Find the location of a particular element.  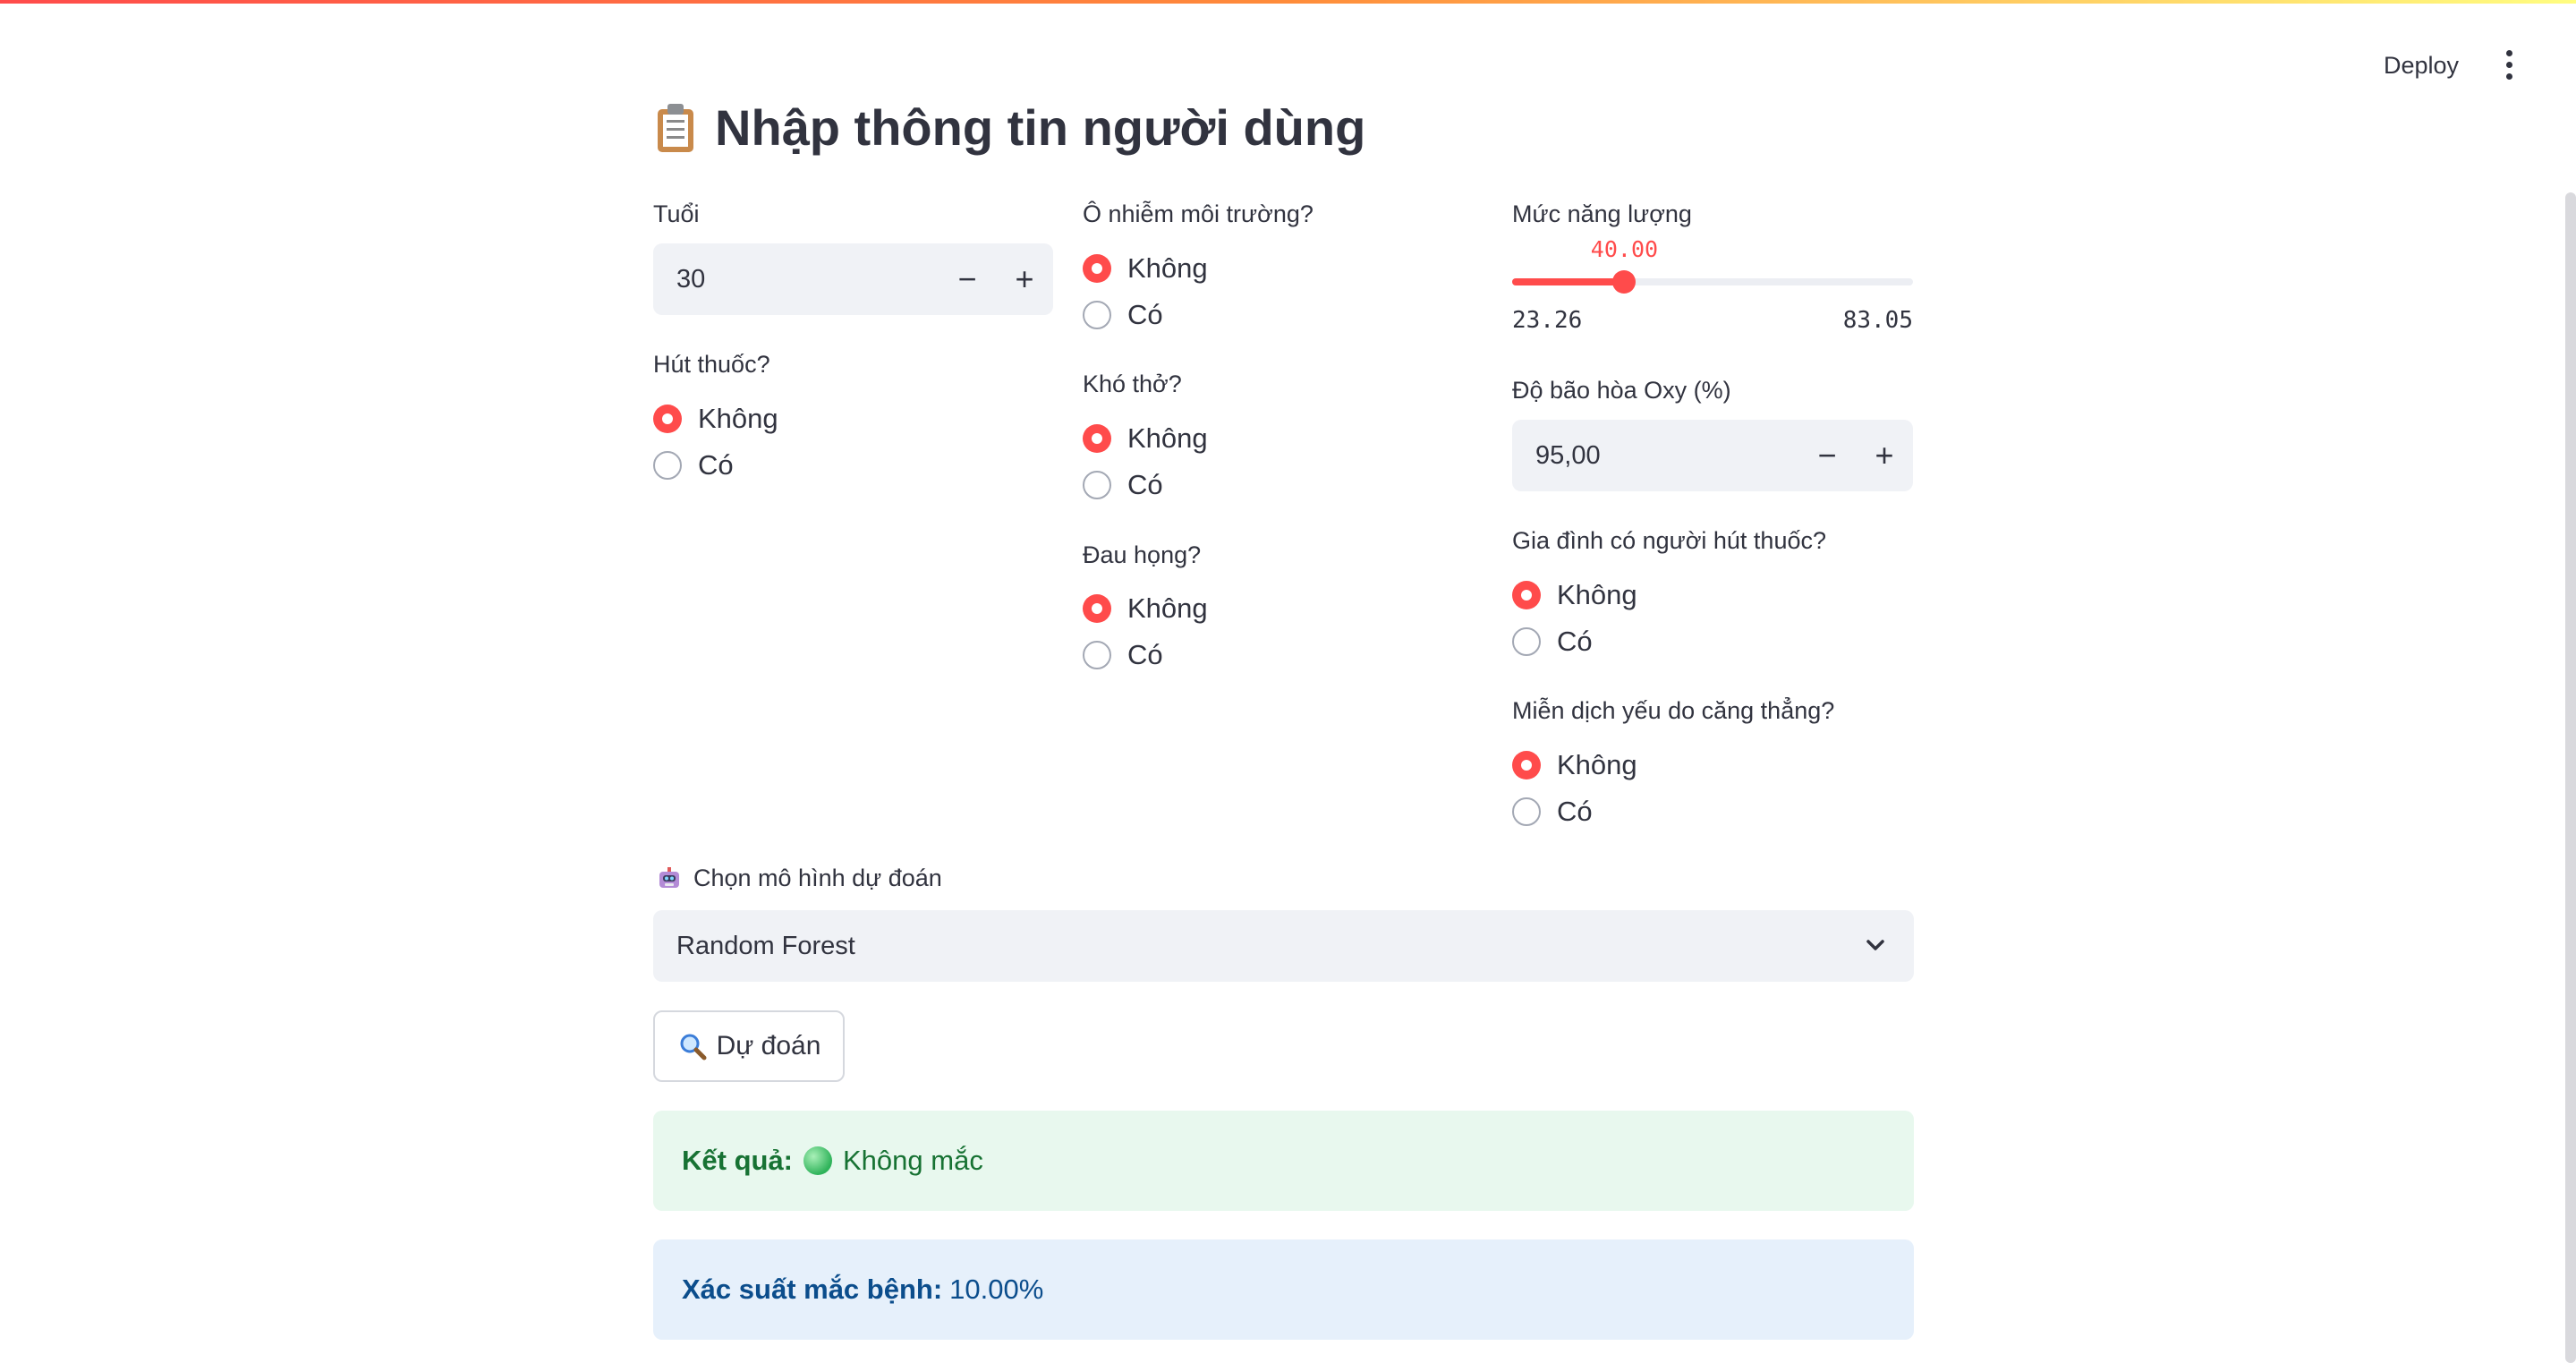

model-select: Random Forest is located at coordinates (1283, 946).